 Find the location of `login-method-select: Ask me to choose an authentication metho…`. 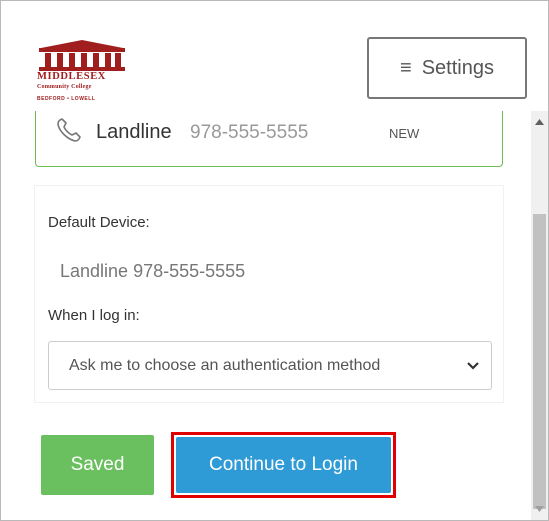

login-method-select: Ask me to choose an authentication metho… is located at coordinates (270, 365).